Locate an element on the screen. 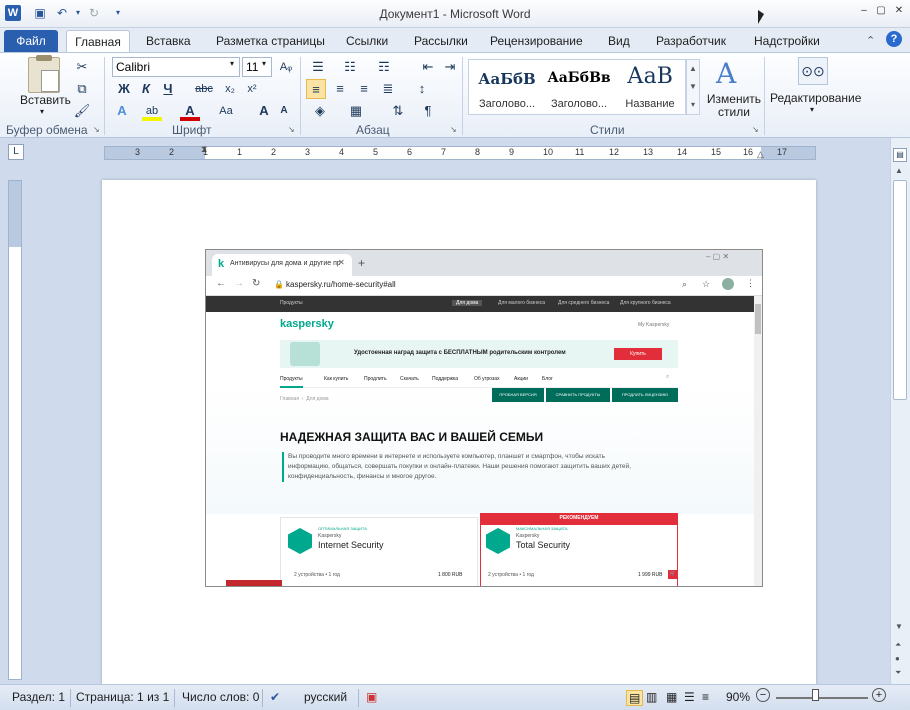 The height and width of the screenshot is (710, 910). site-menu-item: Об угрозах is located at coordinates (487, 379).